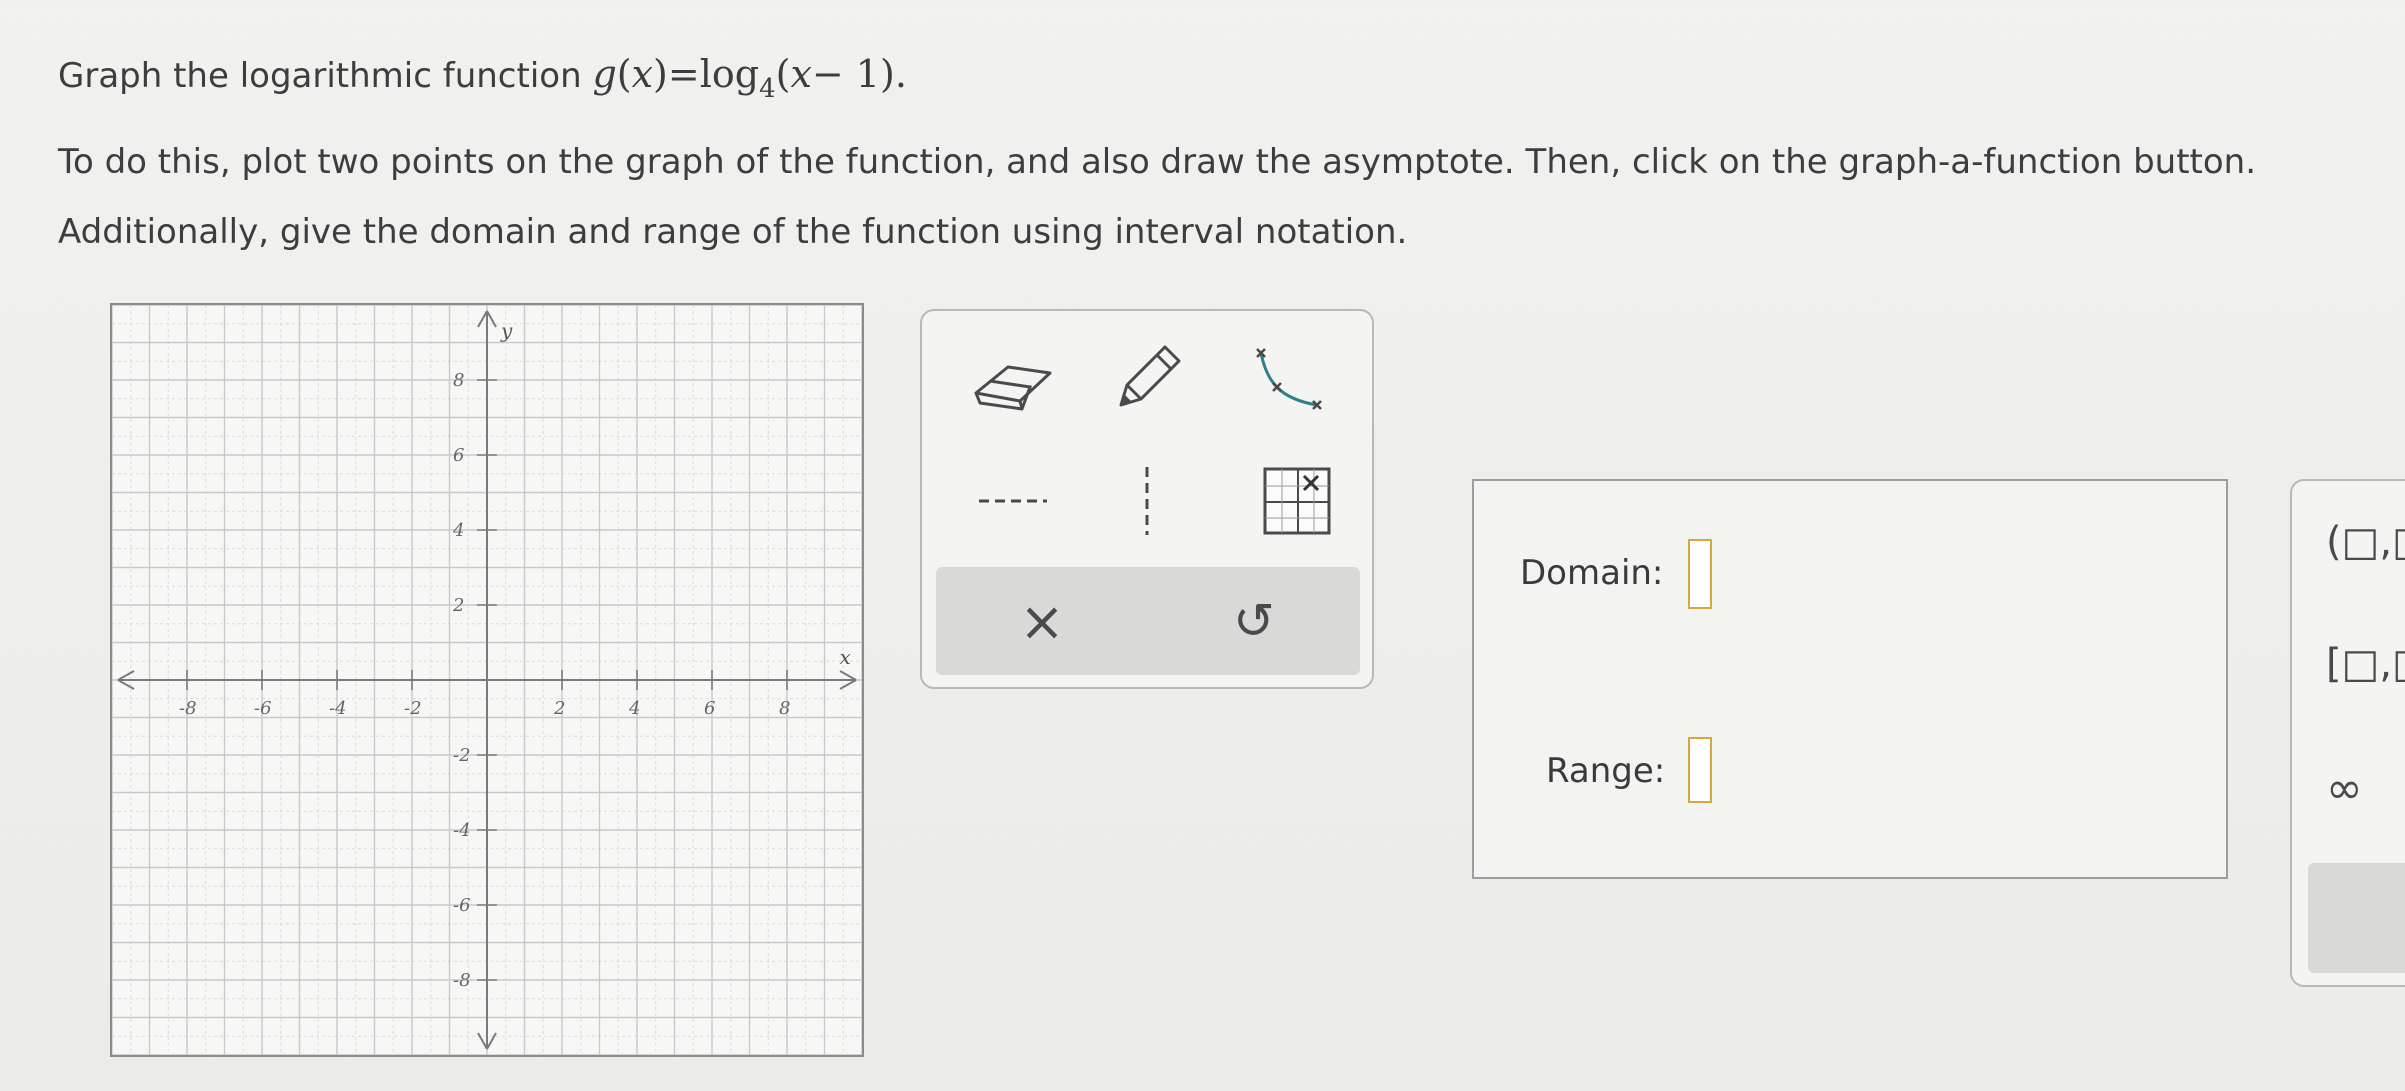  I want to click on x-axis-label: x, so click(845, 657).